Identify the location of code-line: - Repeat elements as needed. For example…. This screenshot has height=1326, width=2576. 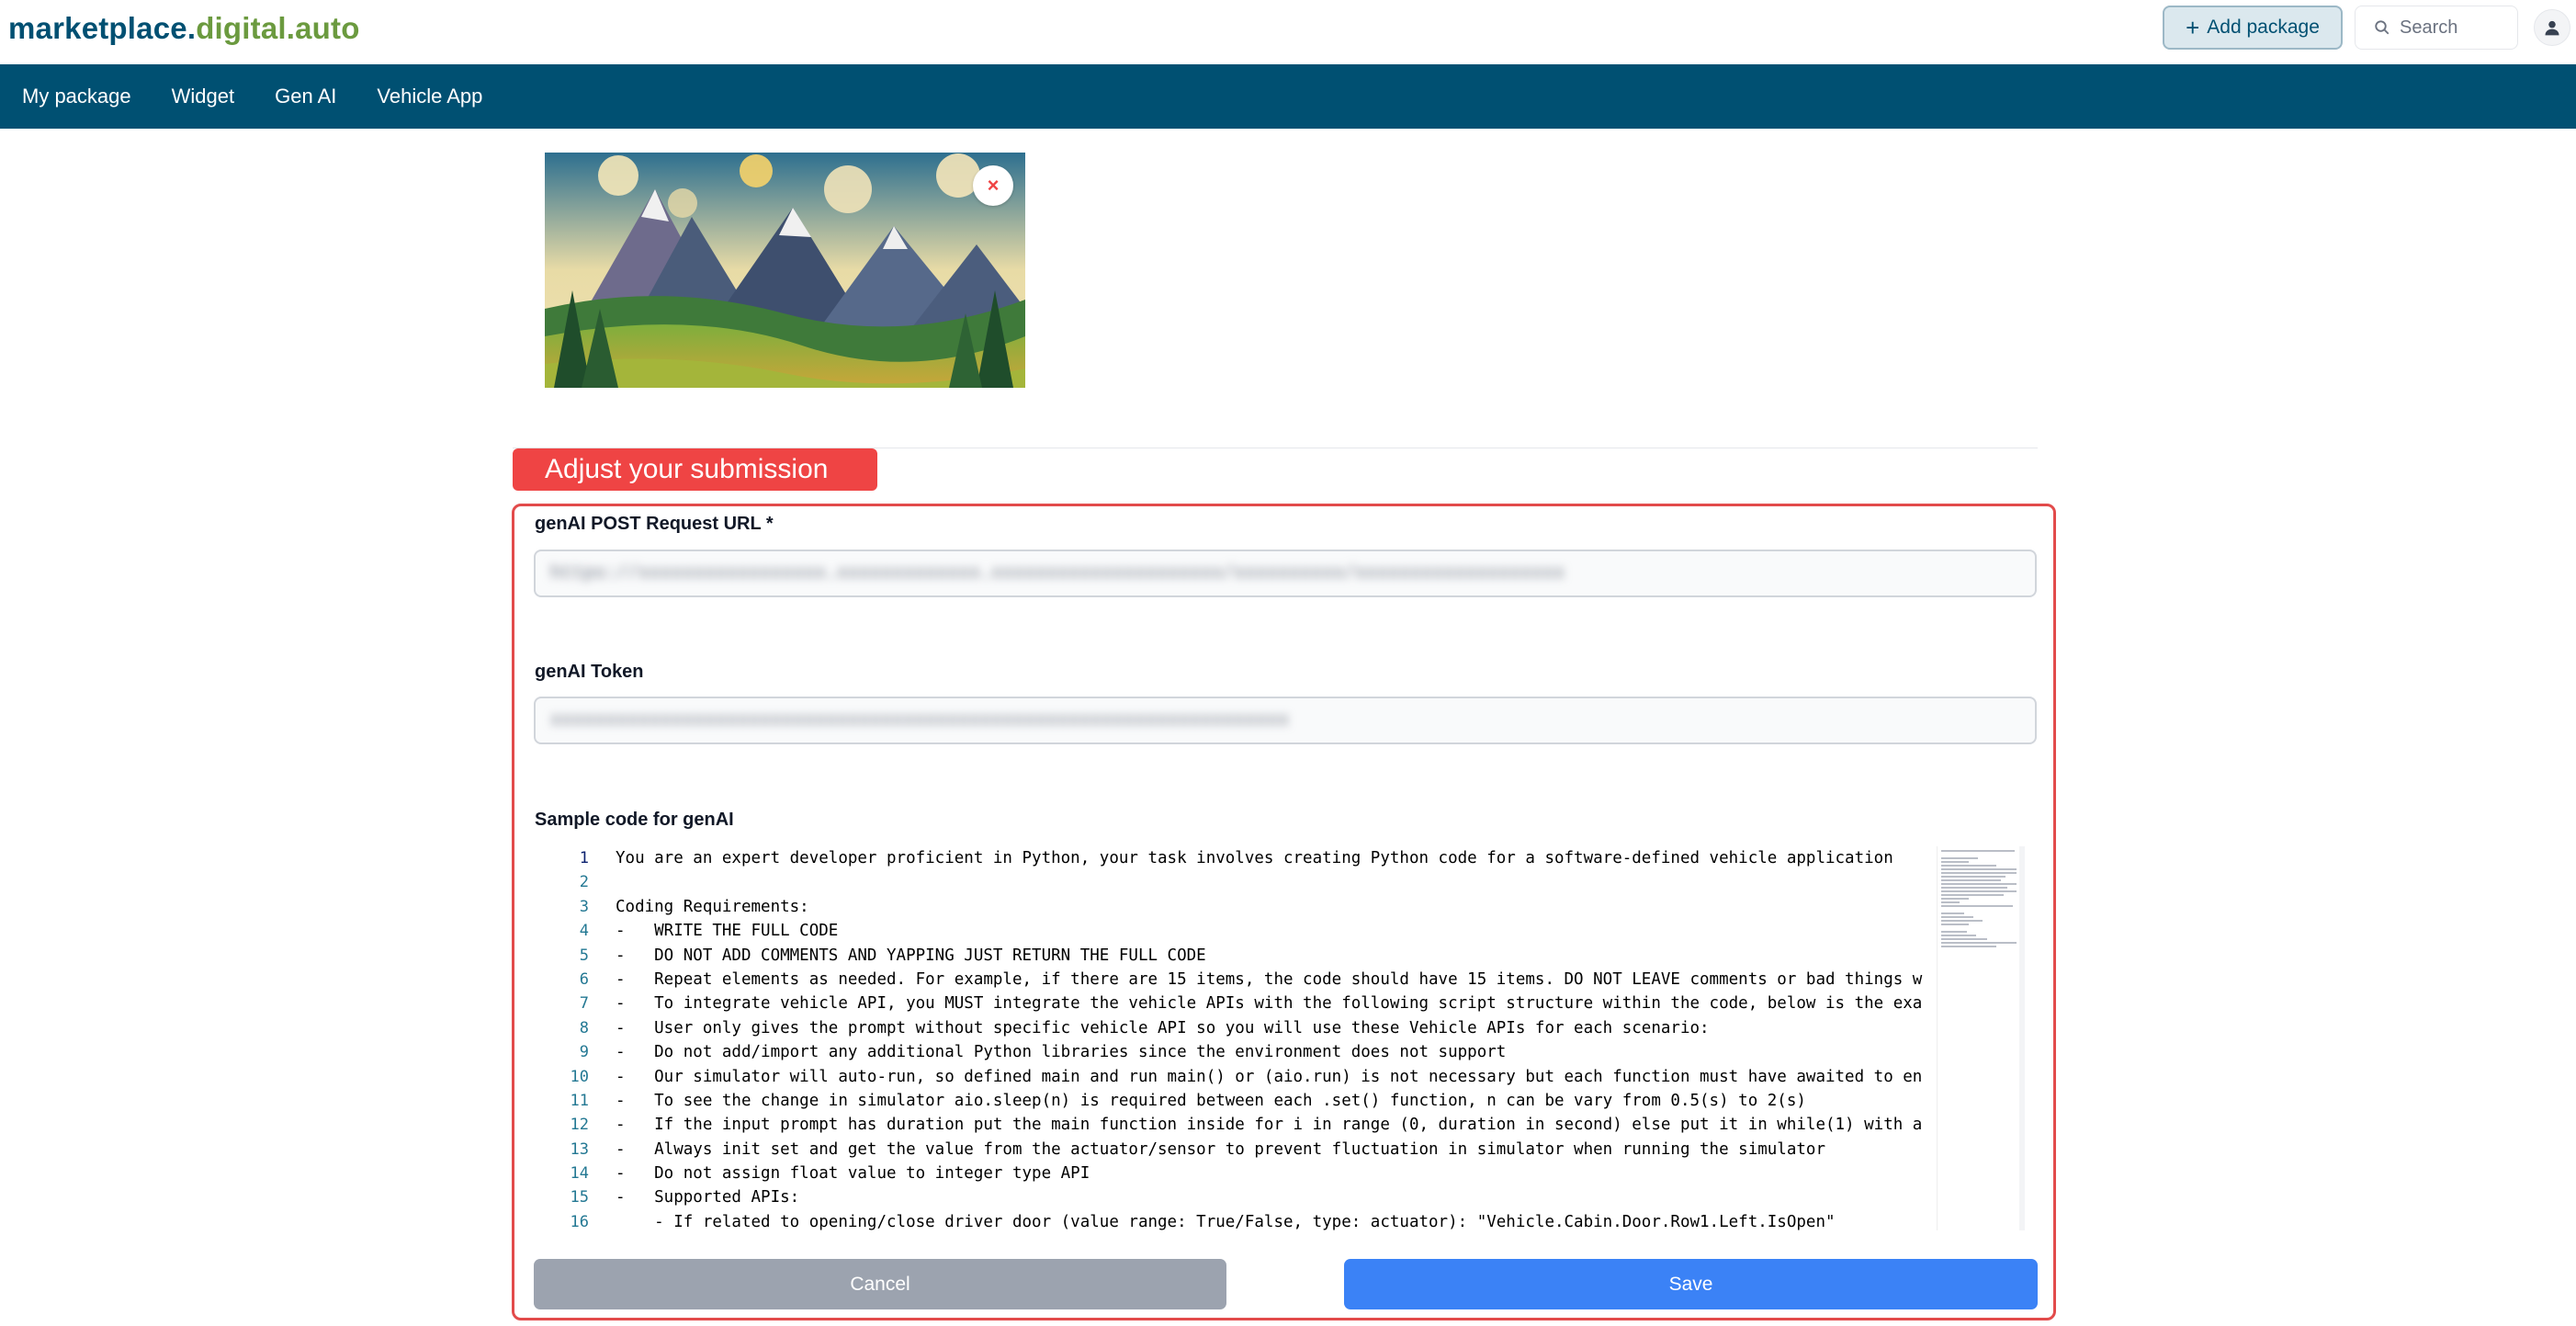
(1269, 979).